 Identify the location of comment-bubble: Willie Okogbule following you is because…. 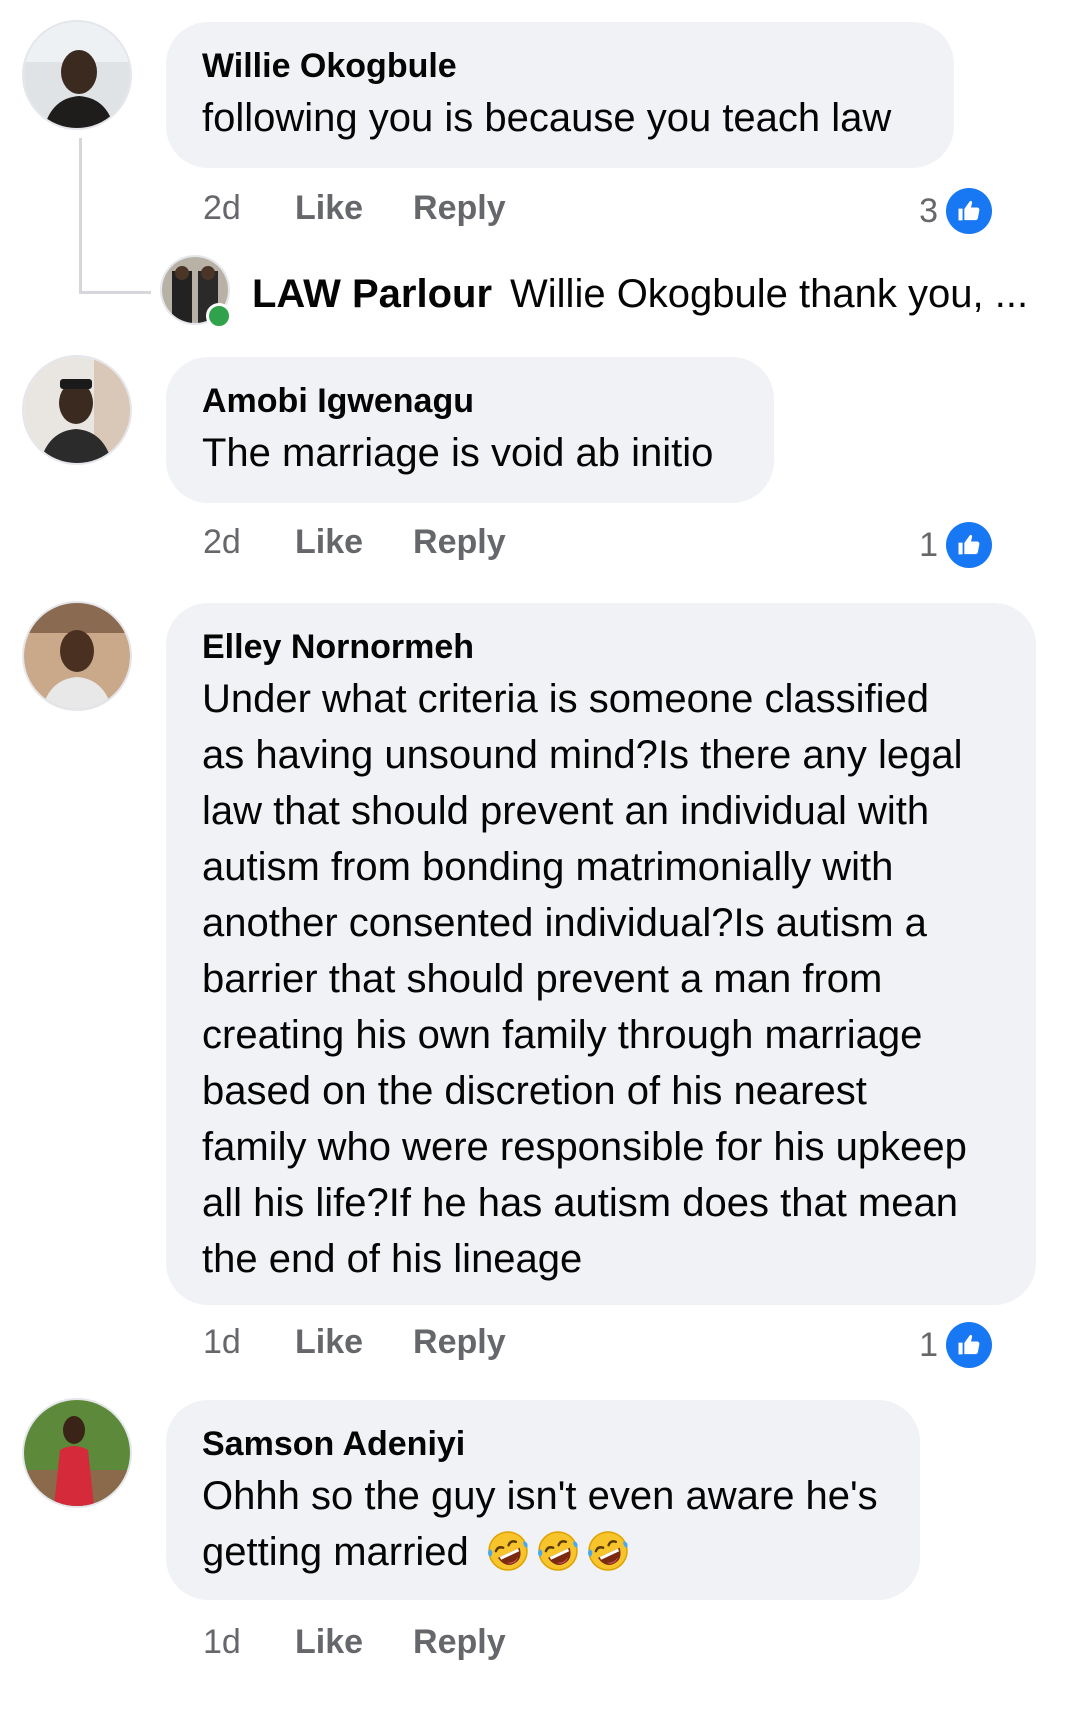
(560, 95).